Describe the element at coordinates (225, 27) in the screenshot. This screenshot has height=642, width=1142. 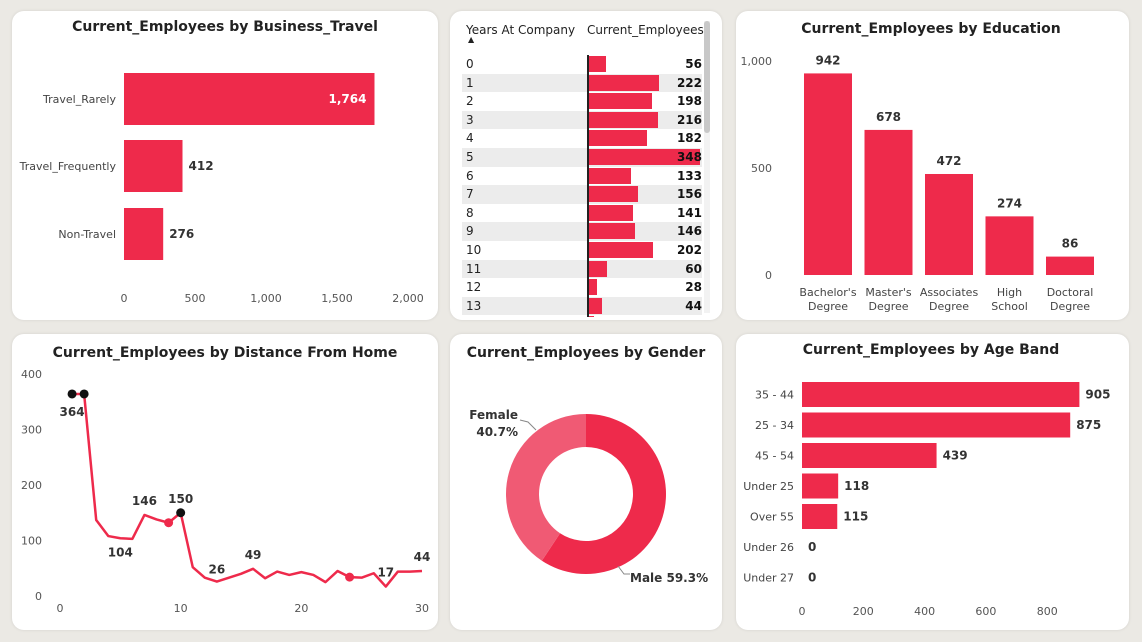
I see `chart-title: Current_Employees by Business_Travel` at that location.